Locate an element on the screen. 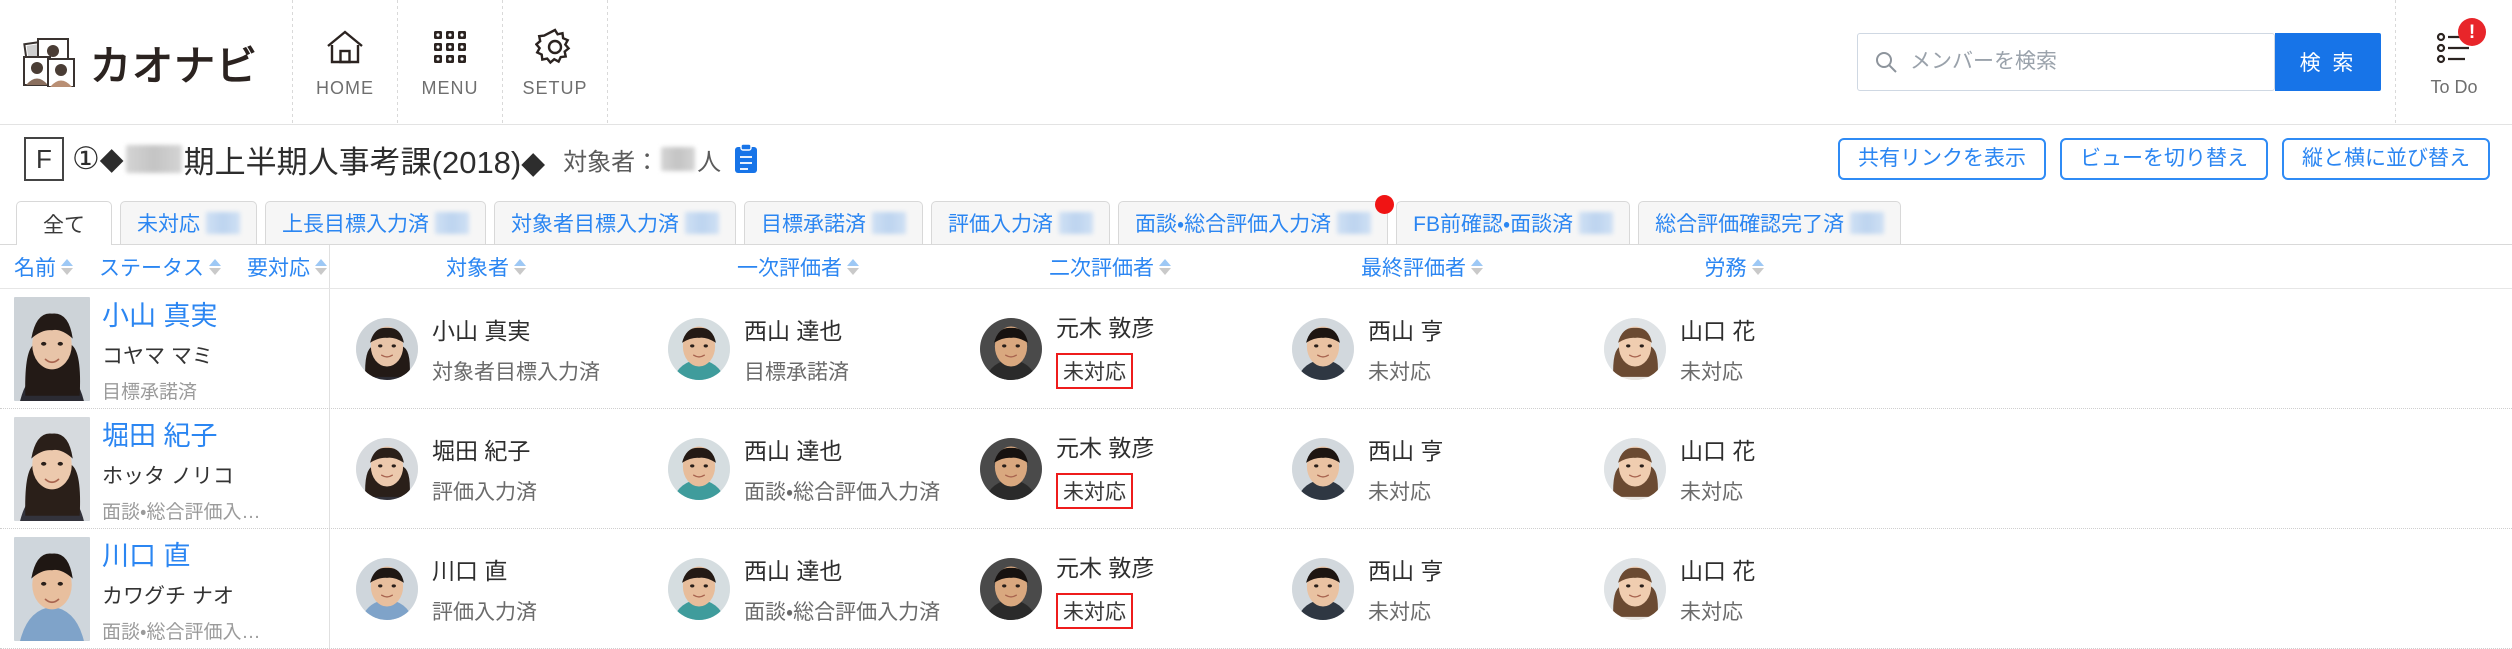  tab-0: 全て is located at coordinates (64, 223).